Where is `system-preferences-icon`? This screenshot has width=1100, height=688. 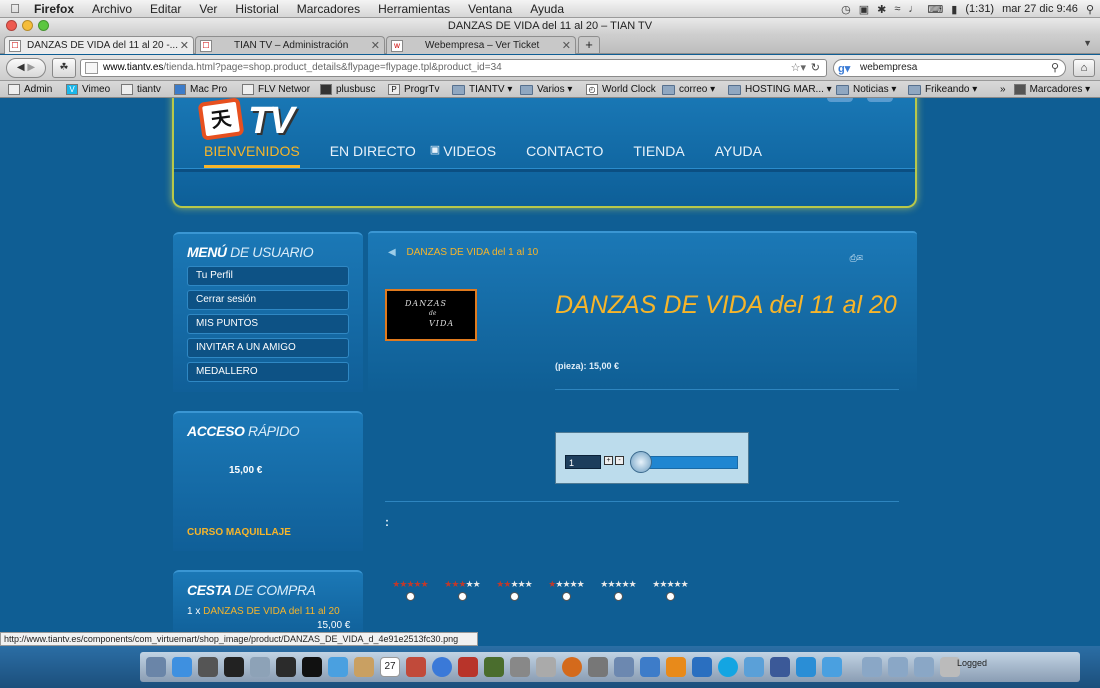
system-preferences-icon is located at coordinates (546, 667).